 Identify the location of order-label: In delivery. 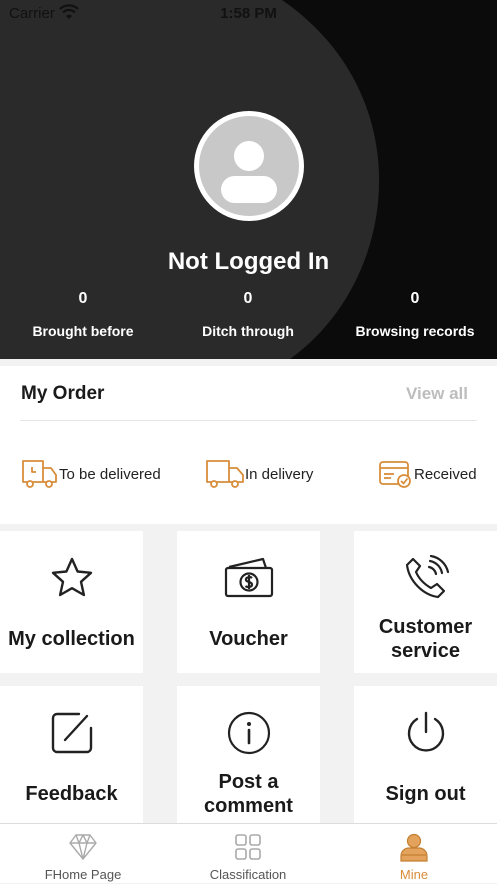
(279, 474).